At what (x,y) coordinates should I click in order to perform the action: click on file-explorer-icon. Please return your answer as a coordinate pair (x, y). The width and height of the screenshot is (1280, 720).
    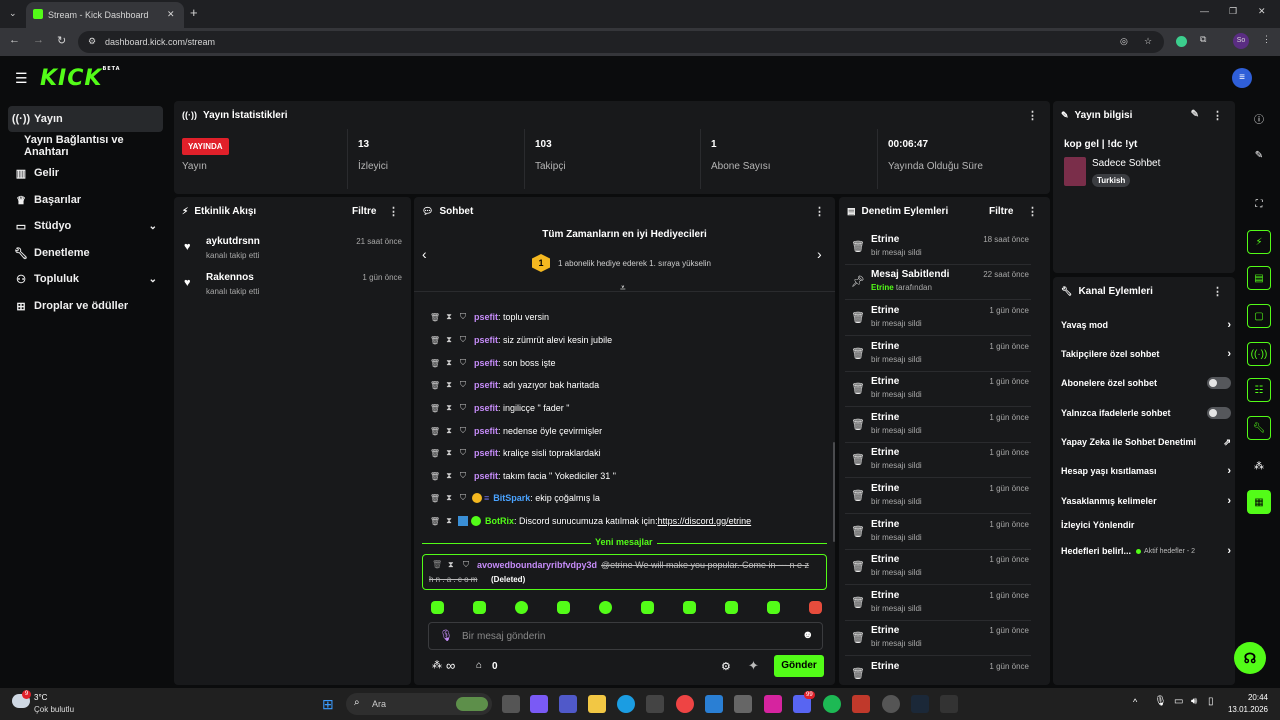
    Looking at the image, I should click on (597, 704).